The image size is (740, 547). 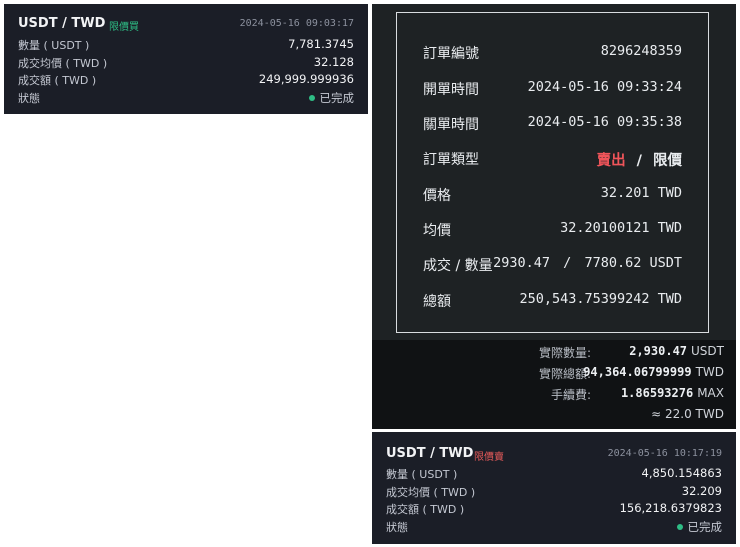 What do you see at coordinates (641, 51) in the screenshot?
I see `order-id-value: 8296248359` at bounding box center [641, 51].